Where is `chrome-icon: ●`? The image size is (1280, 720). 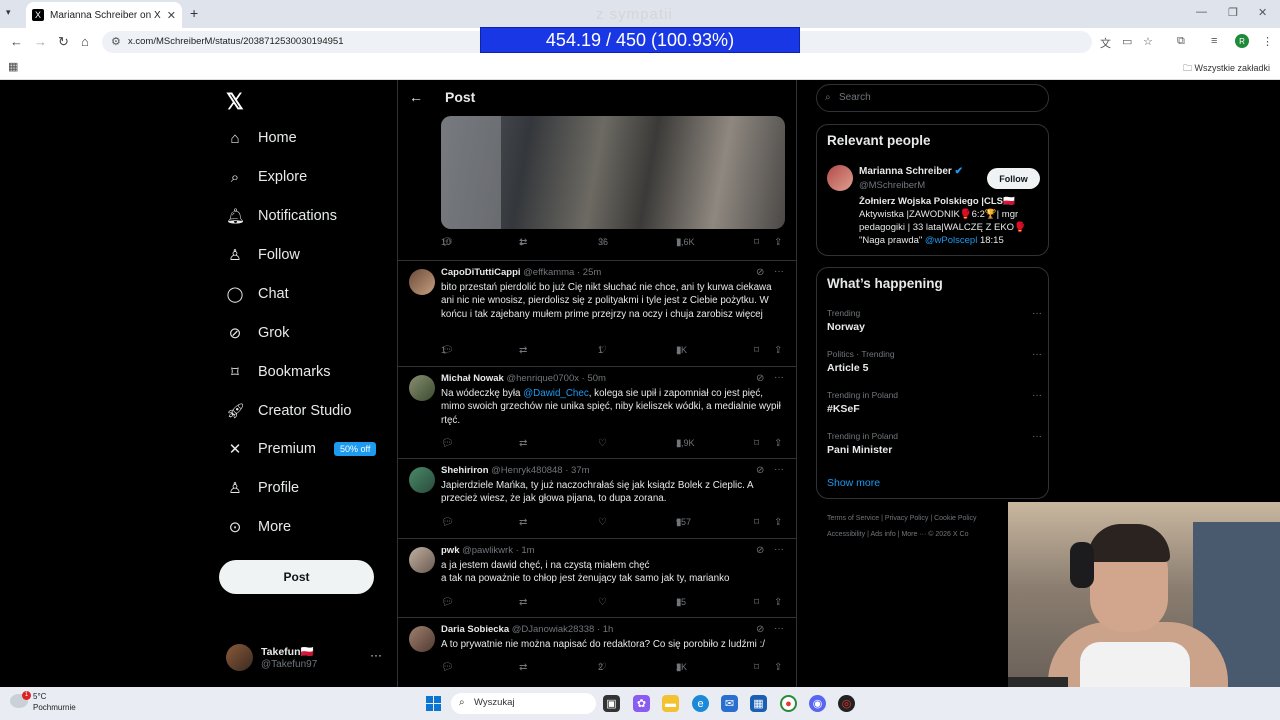 chrome-icon: ● is located at coordinates (788, 703).